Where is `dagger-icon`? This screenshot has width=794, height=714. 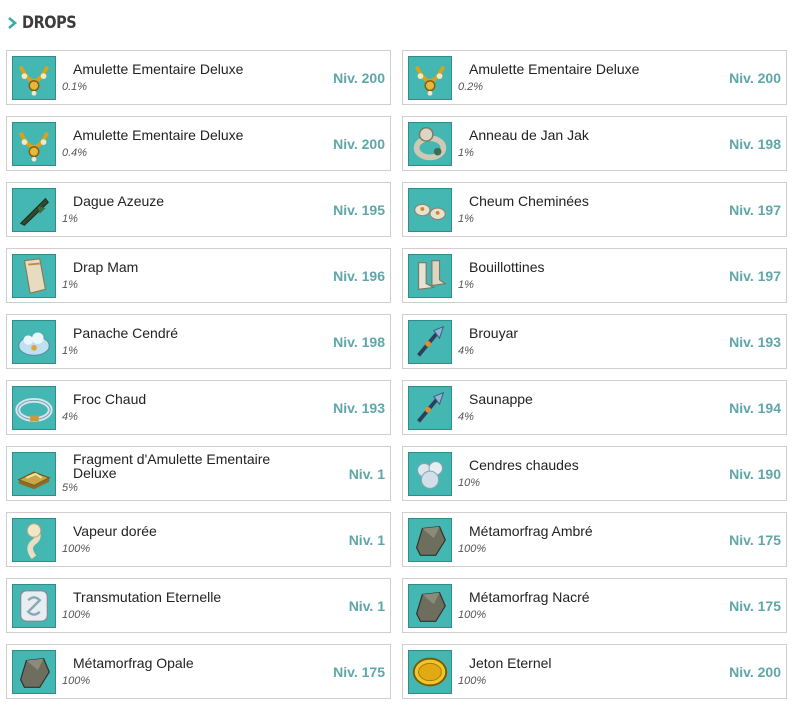 dagger-icon is located at coordinates (34, 210).